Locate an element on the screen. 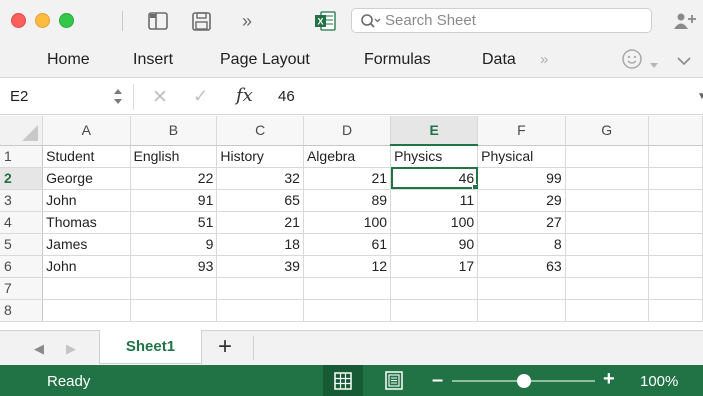 This screenshot has width=703, height=396. column-header-overflow is located at coordinates (675, 131).